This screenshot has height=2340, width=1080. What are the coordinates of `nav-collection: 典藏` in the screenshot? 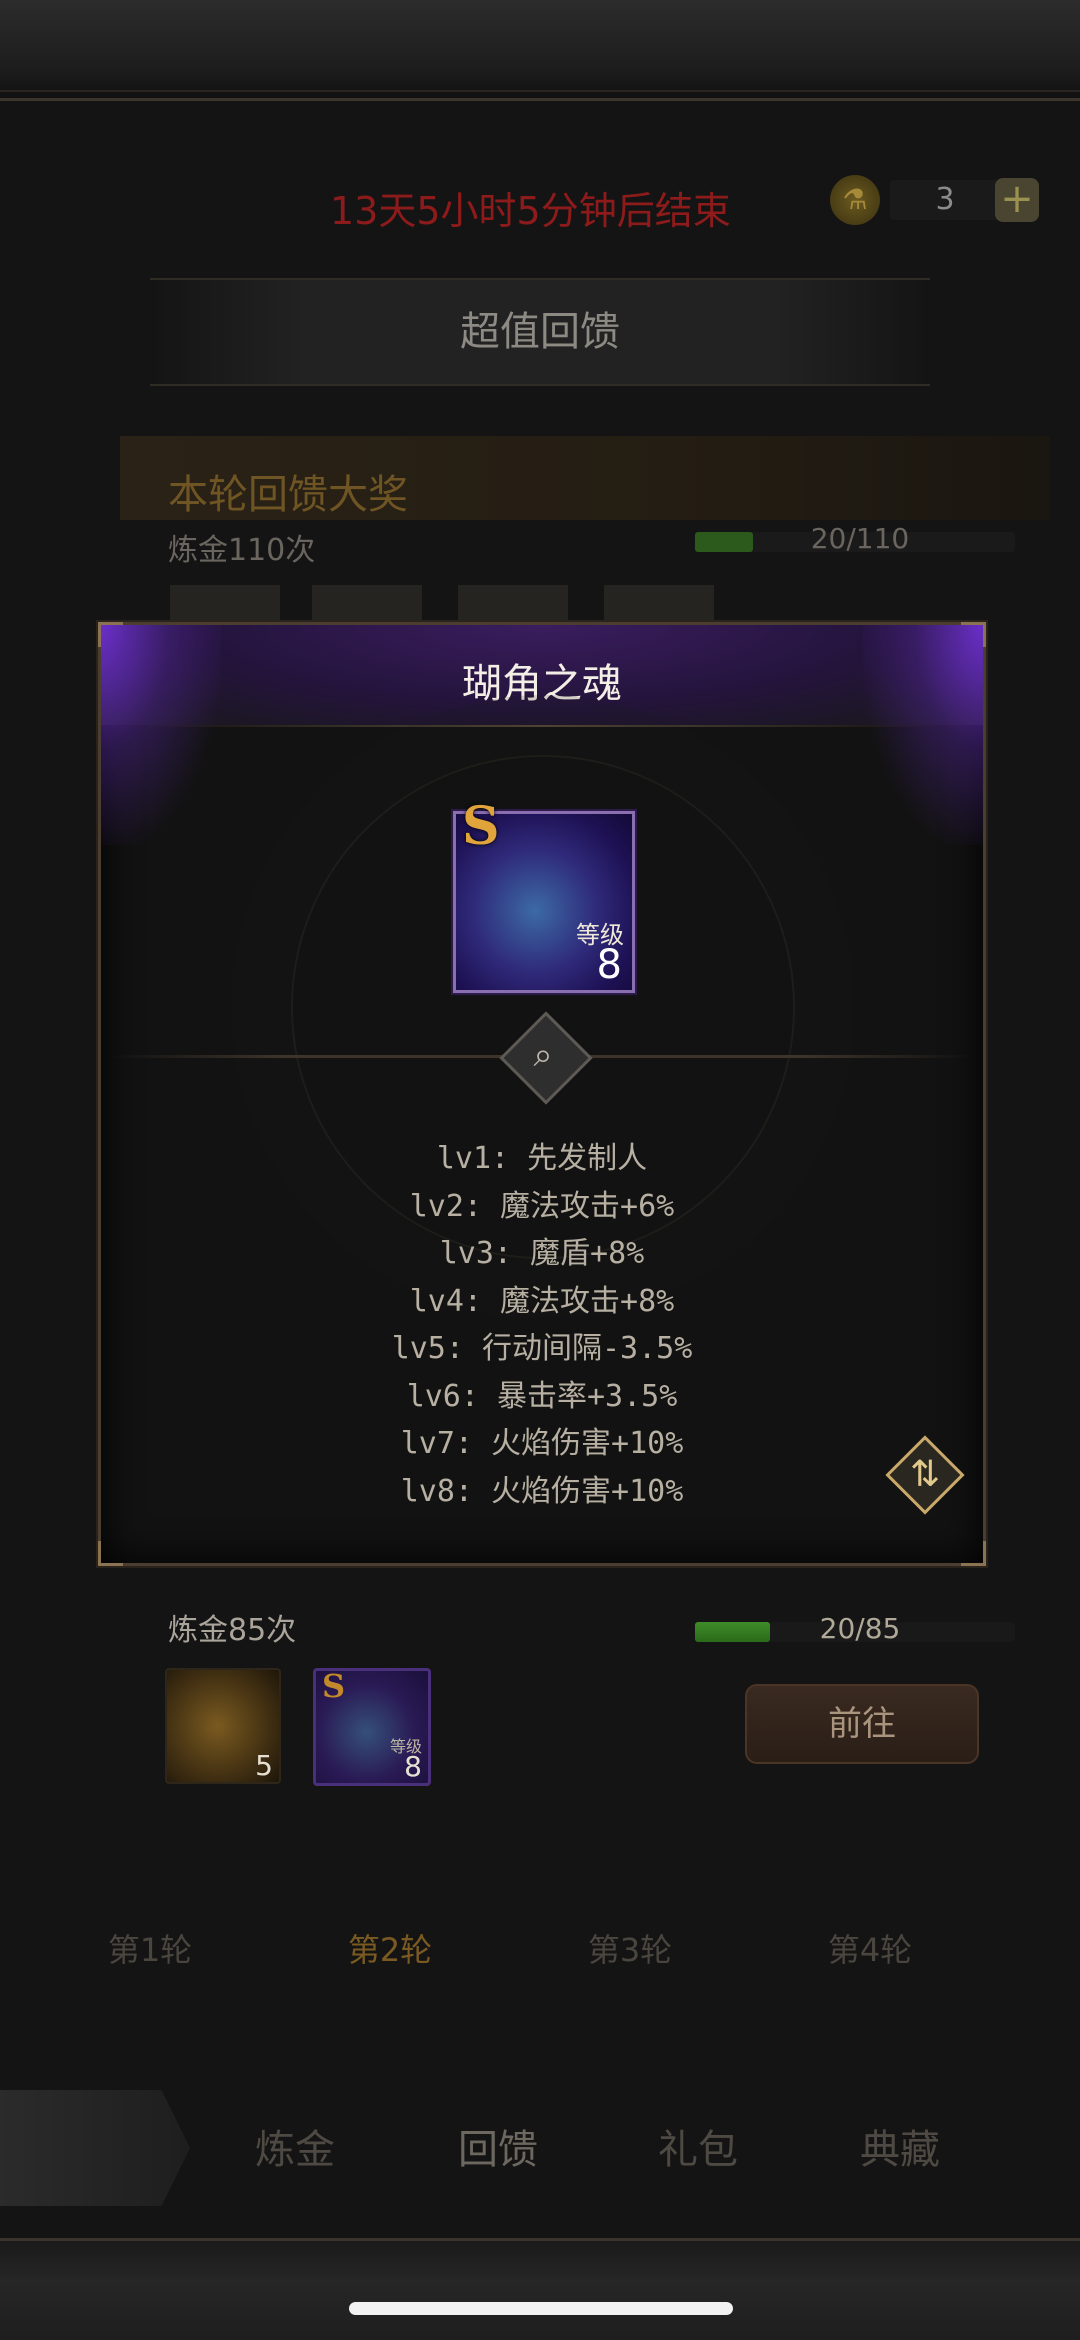 It's located at (900, 2150).